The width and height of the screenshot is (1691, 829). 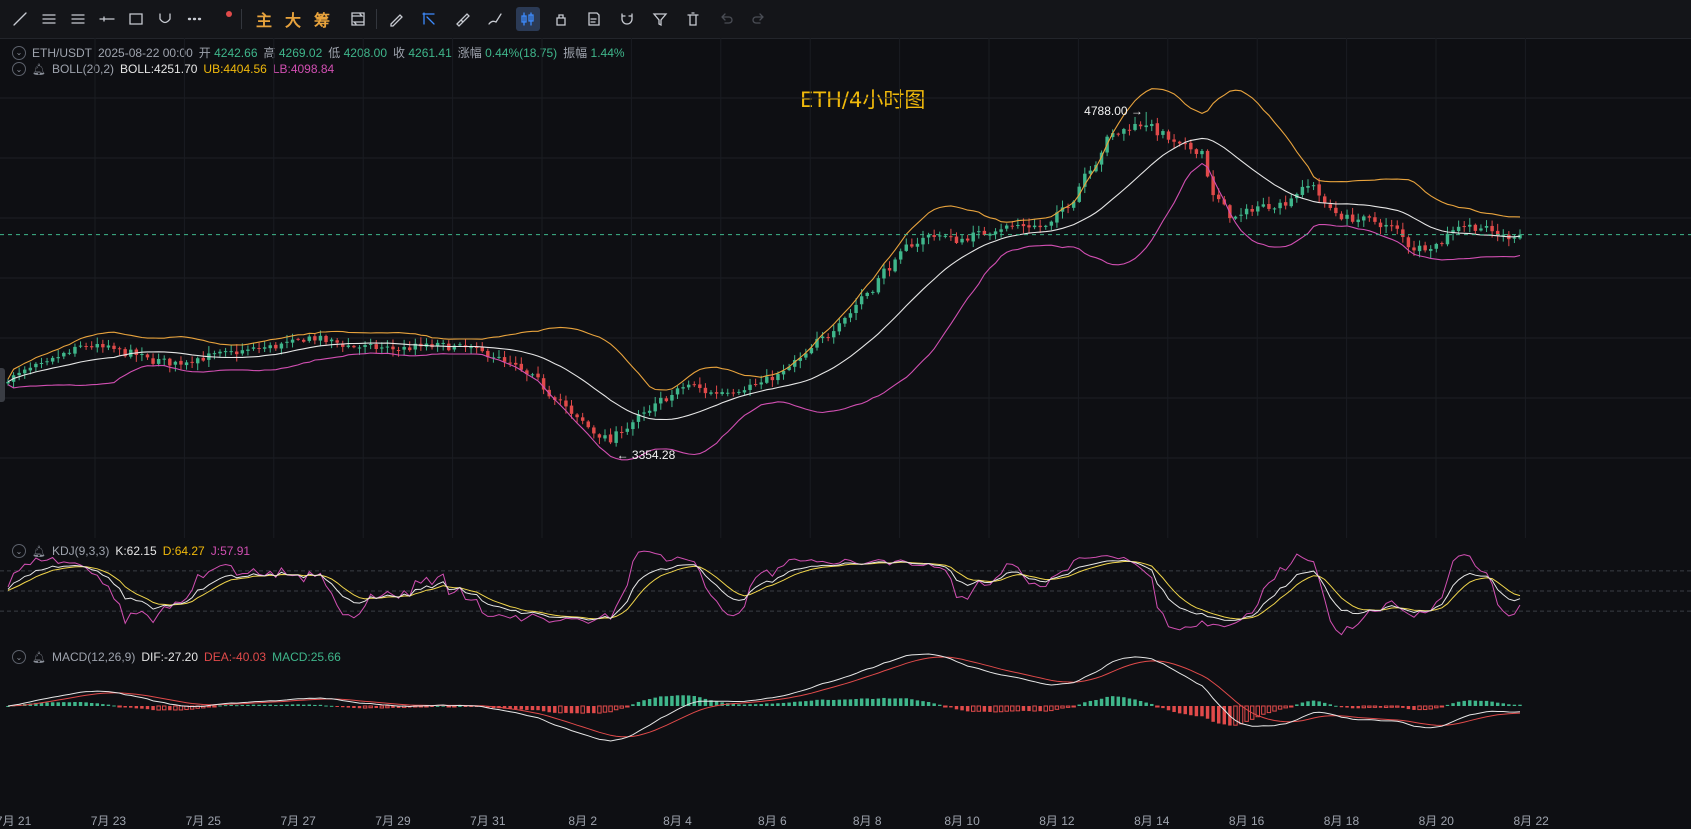 What do you see at coordinates (2, 385) in the screenshot?
I see `panel-resize-handle` at bounding box center [2, 385].